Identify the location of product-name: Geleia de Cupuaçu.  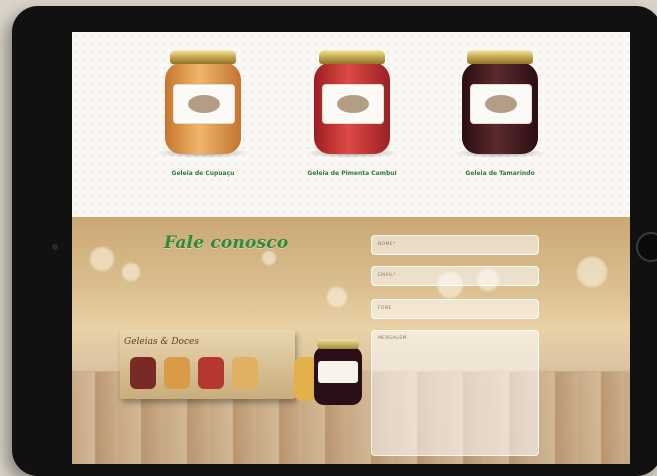
(203, 173).